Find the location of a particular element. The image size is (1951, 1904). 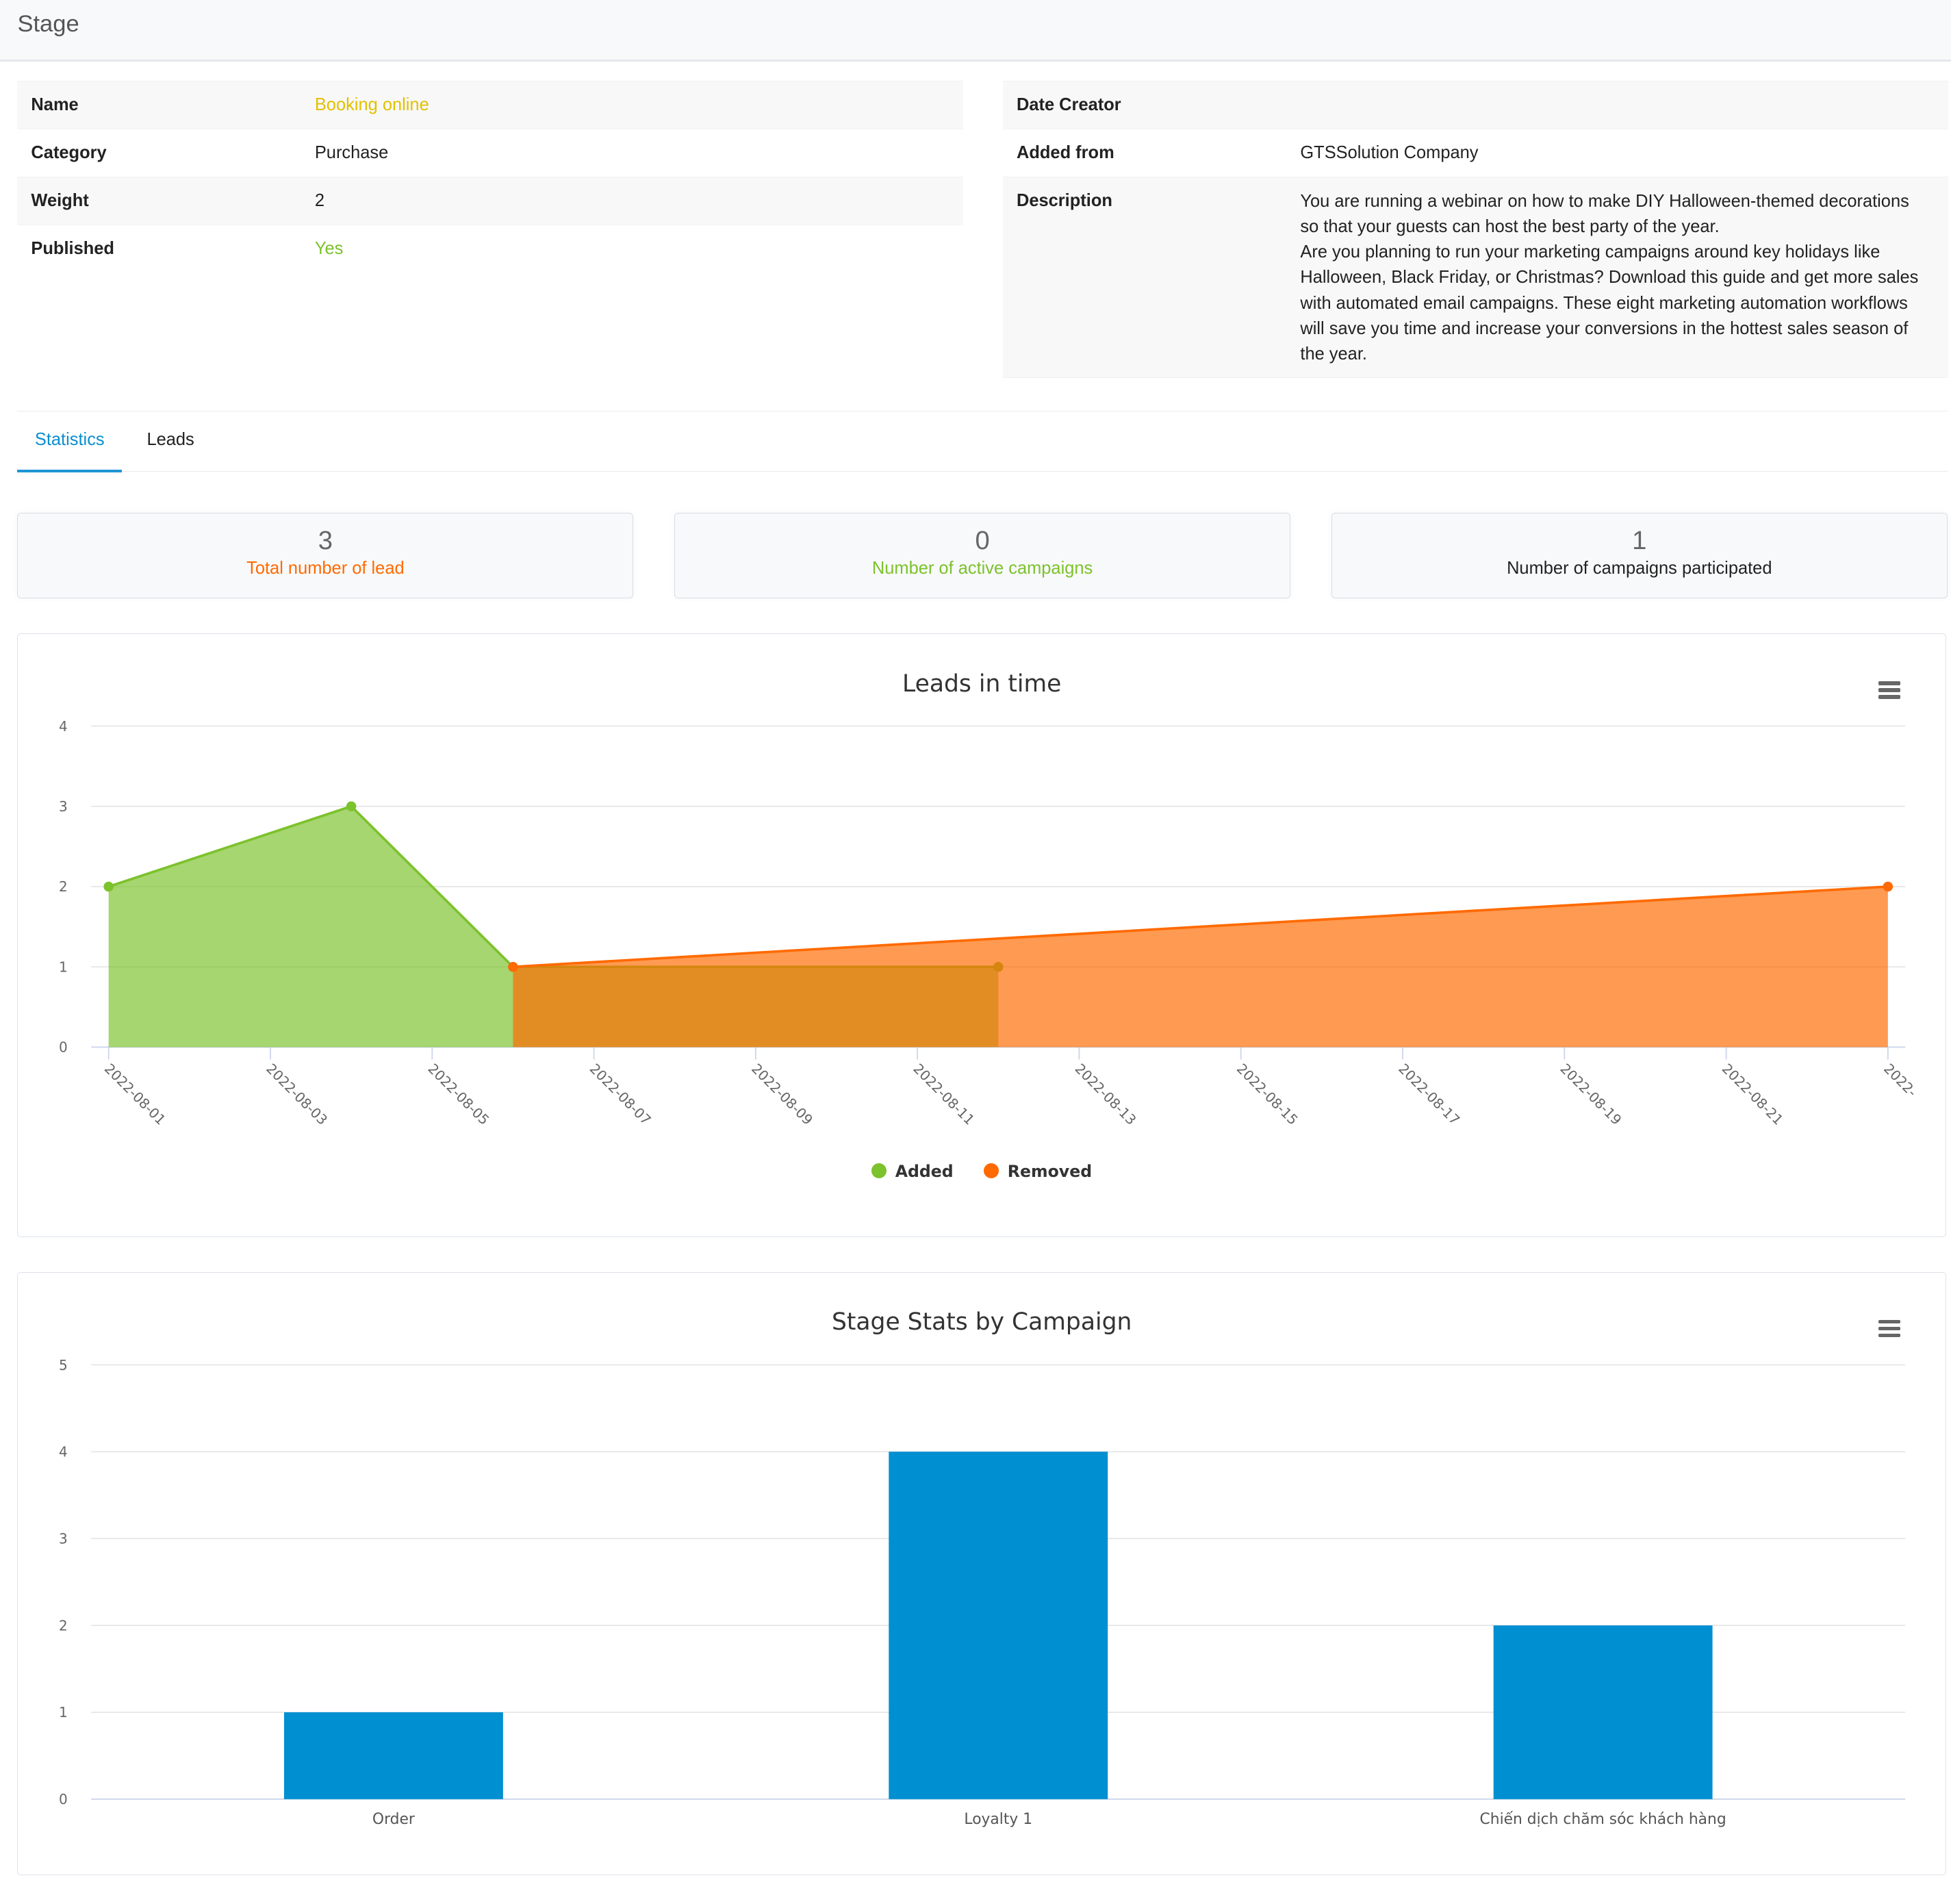

y-tick-label: 5 is located at coordinates (63, 1364).